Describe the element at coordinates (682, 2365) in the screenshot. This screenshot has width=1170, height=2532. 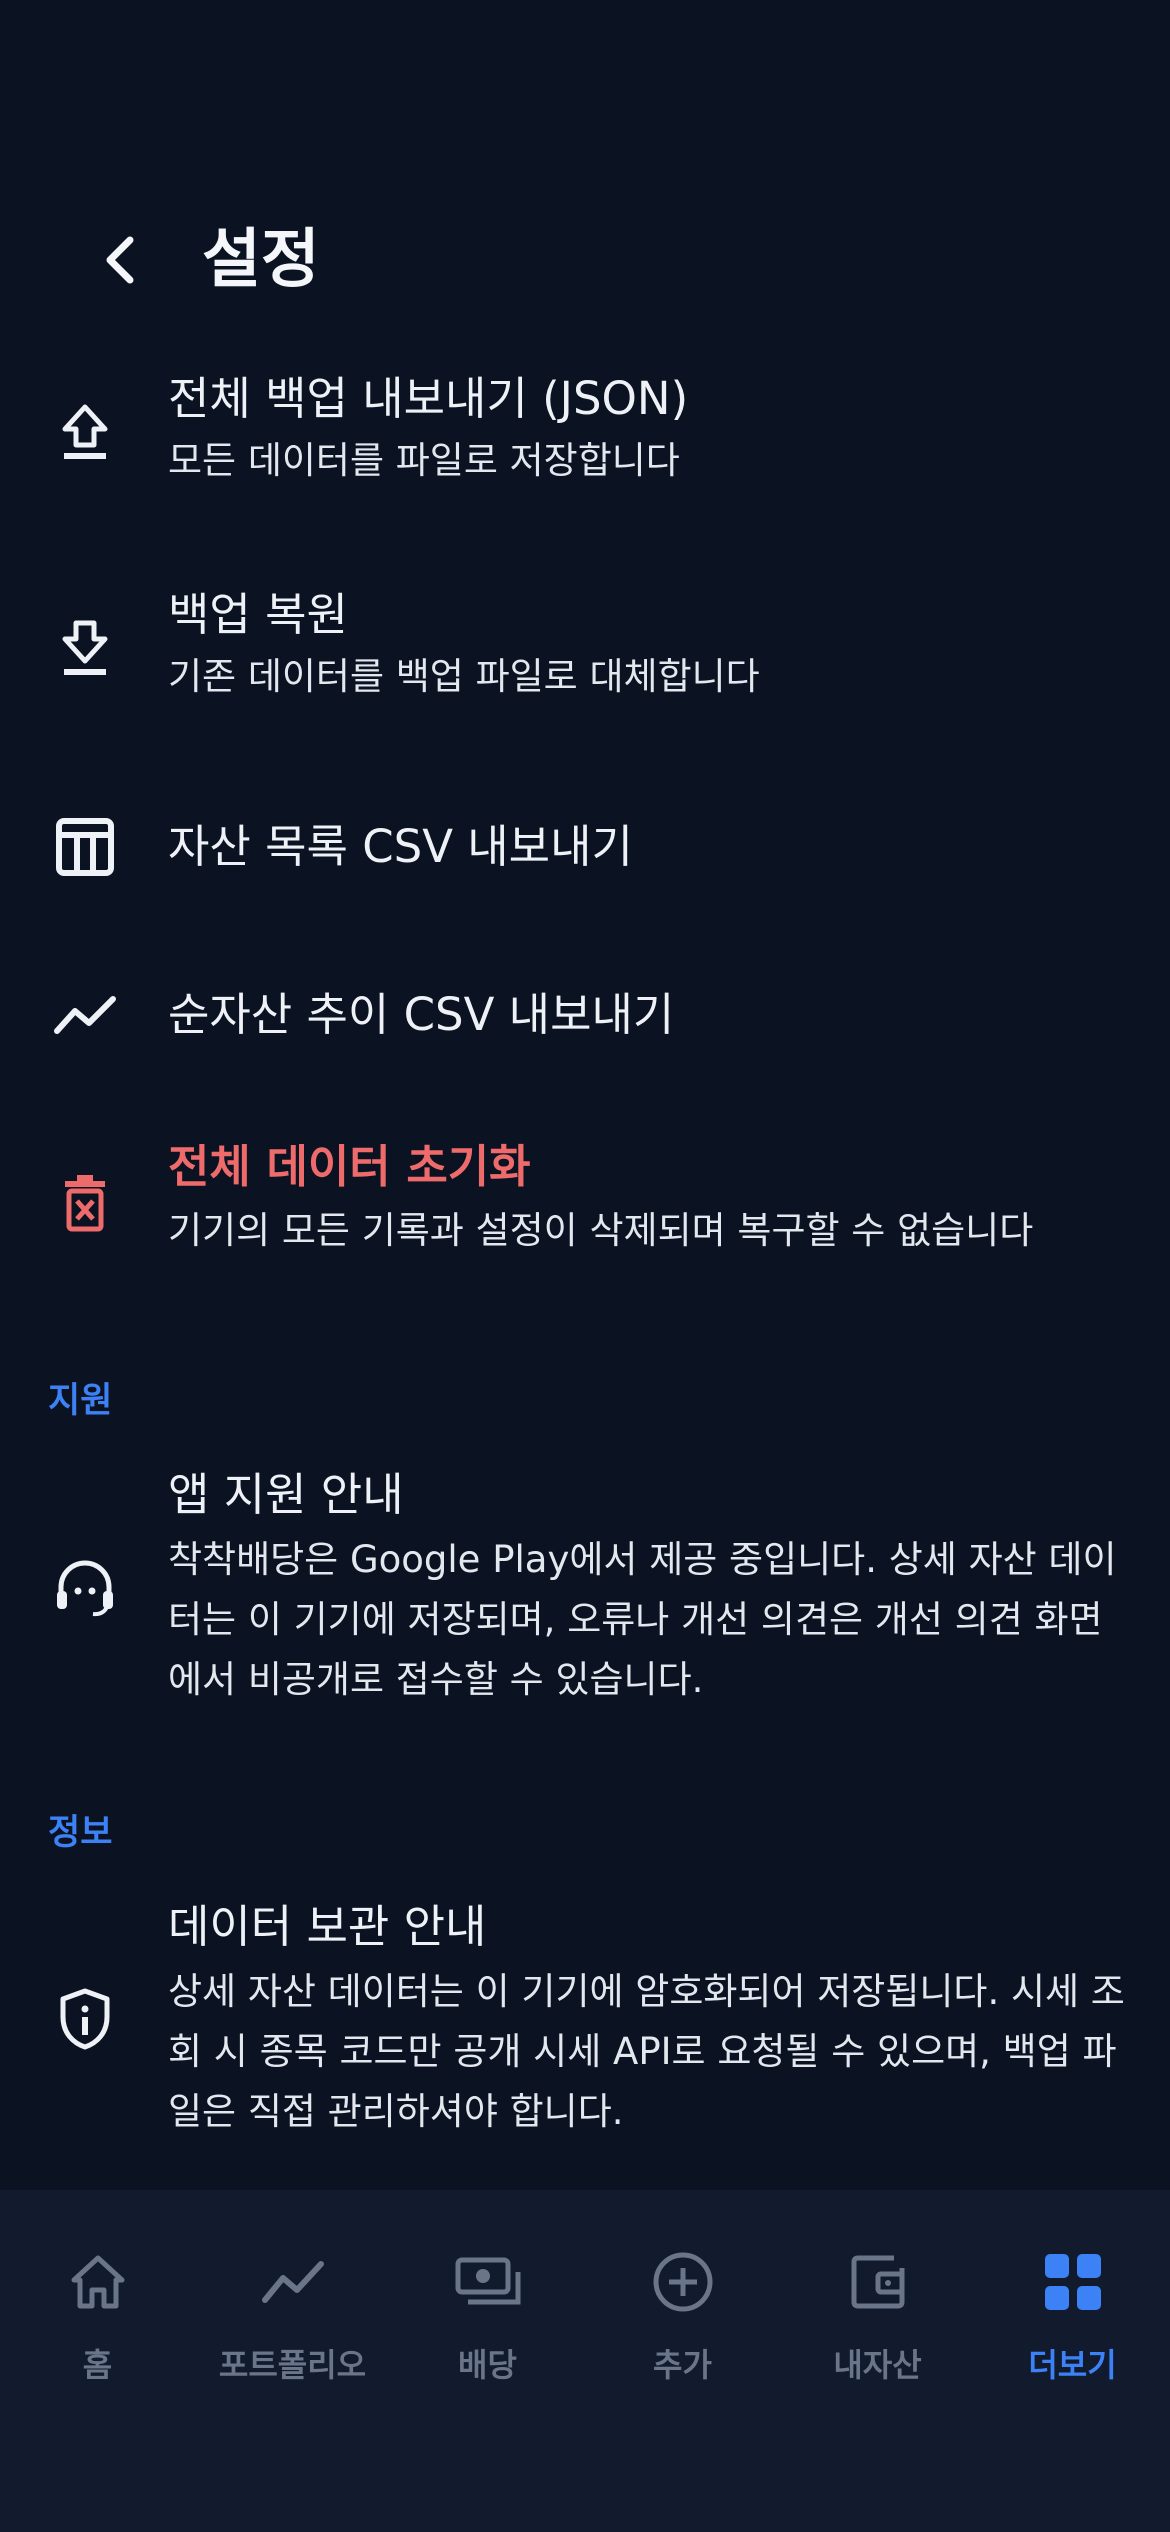
I see `nav-label: 추가` at that location.